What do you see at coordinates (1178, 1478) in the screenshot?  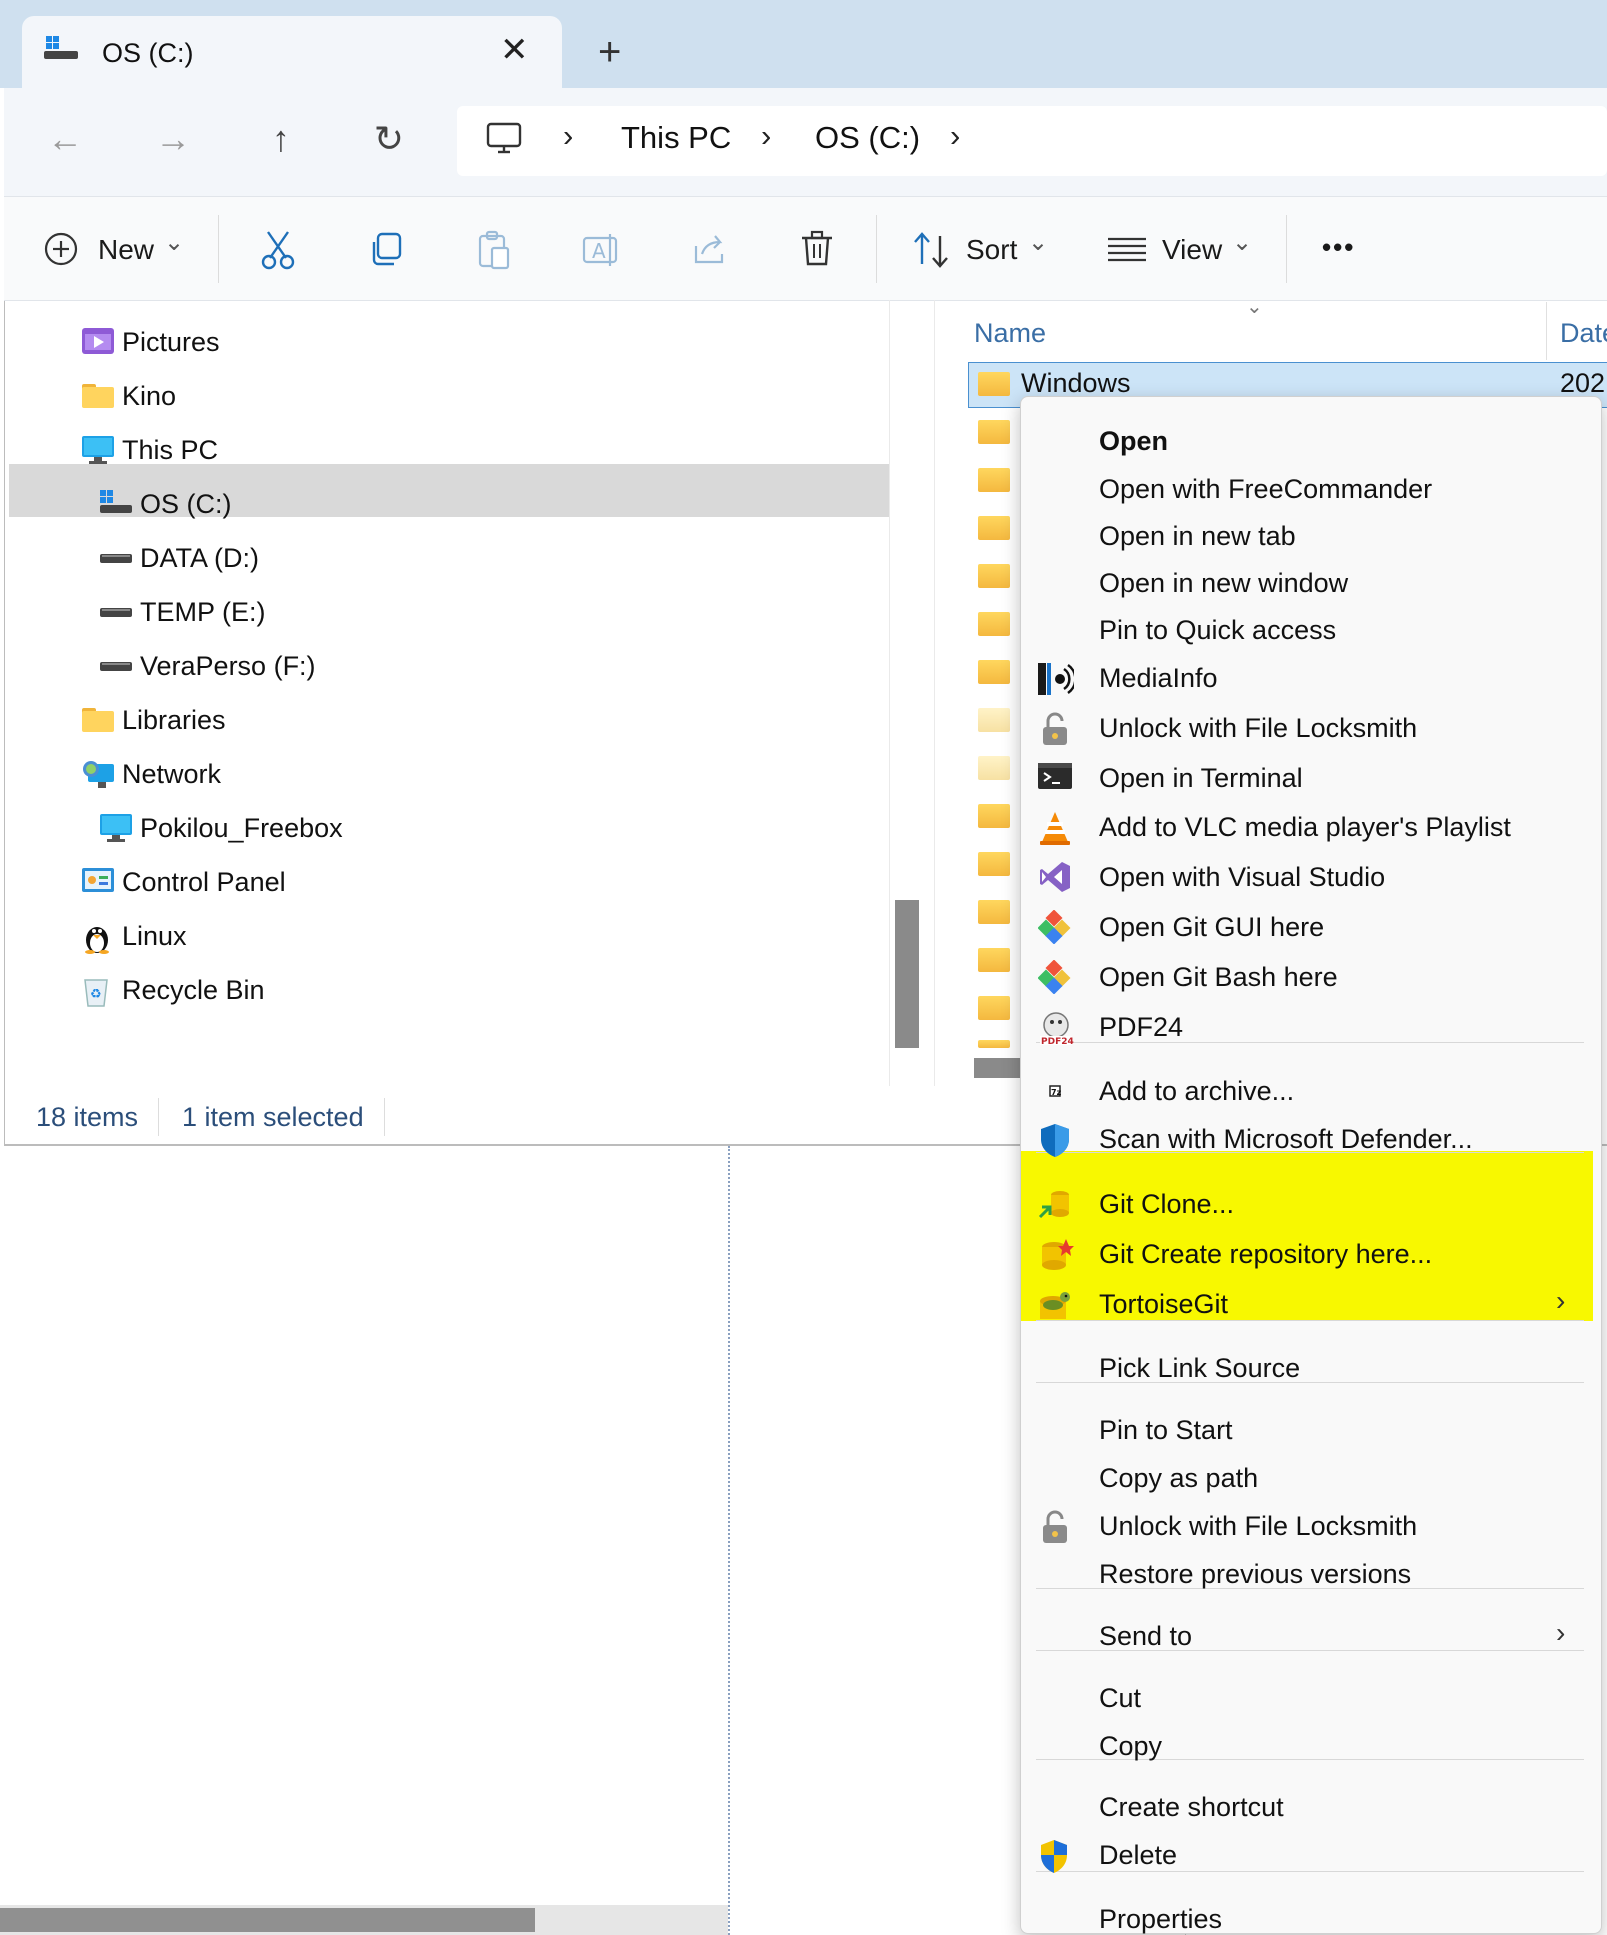 I see `menu-item: Copy as path` at bounding box center [1178, 1478].